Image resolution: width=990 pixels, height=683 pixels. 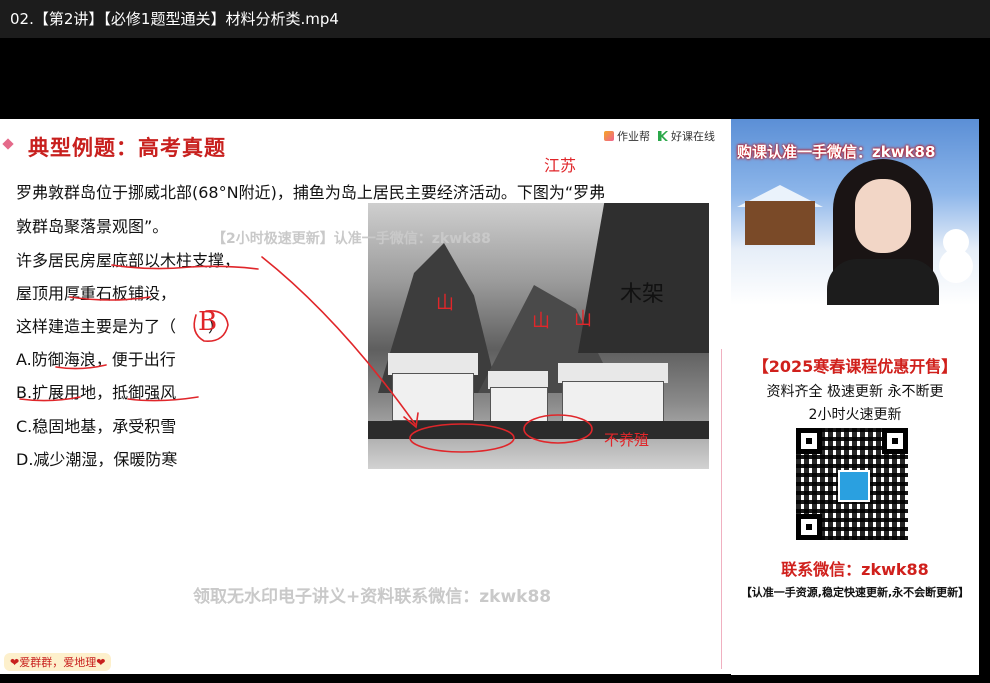 What do you see at coordinates (128, 260) in the screenshot?
I see `question-line-3: 许多居民房屋底部以木柱支撑，` at bounding box center [128, 260].